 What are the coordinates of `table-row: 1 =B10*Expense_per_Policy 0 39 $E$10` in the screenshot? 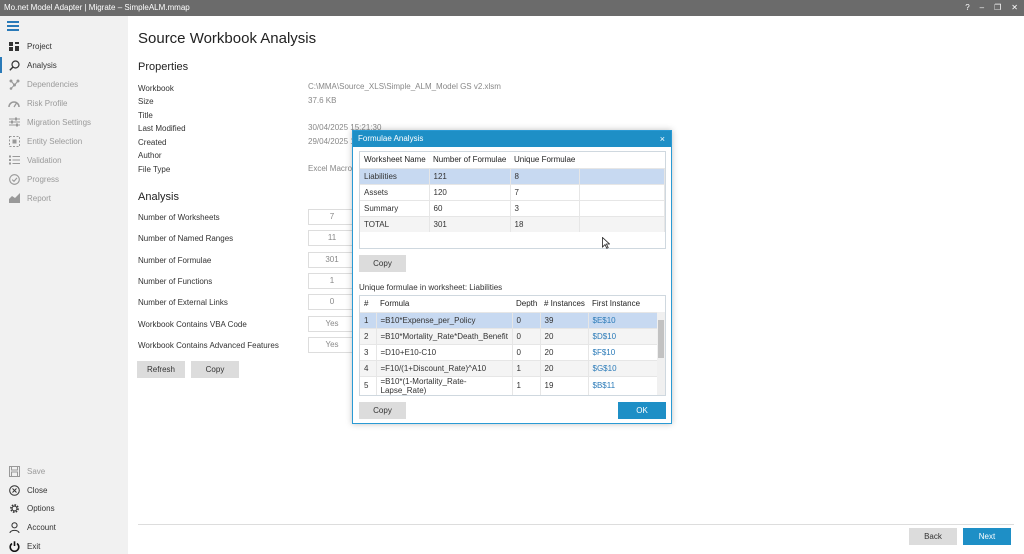 It's located at (512, 319).